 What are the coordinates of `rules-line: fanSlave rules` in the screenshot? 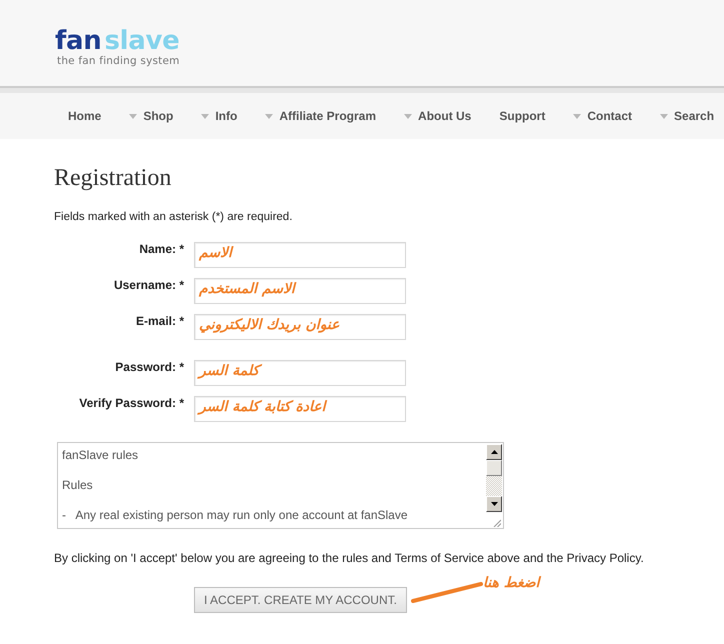 It's located at (101, 455).